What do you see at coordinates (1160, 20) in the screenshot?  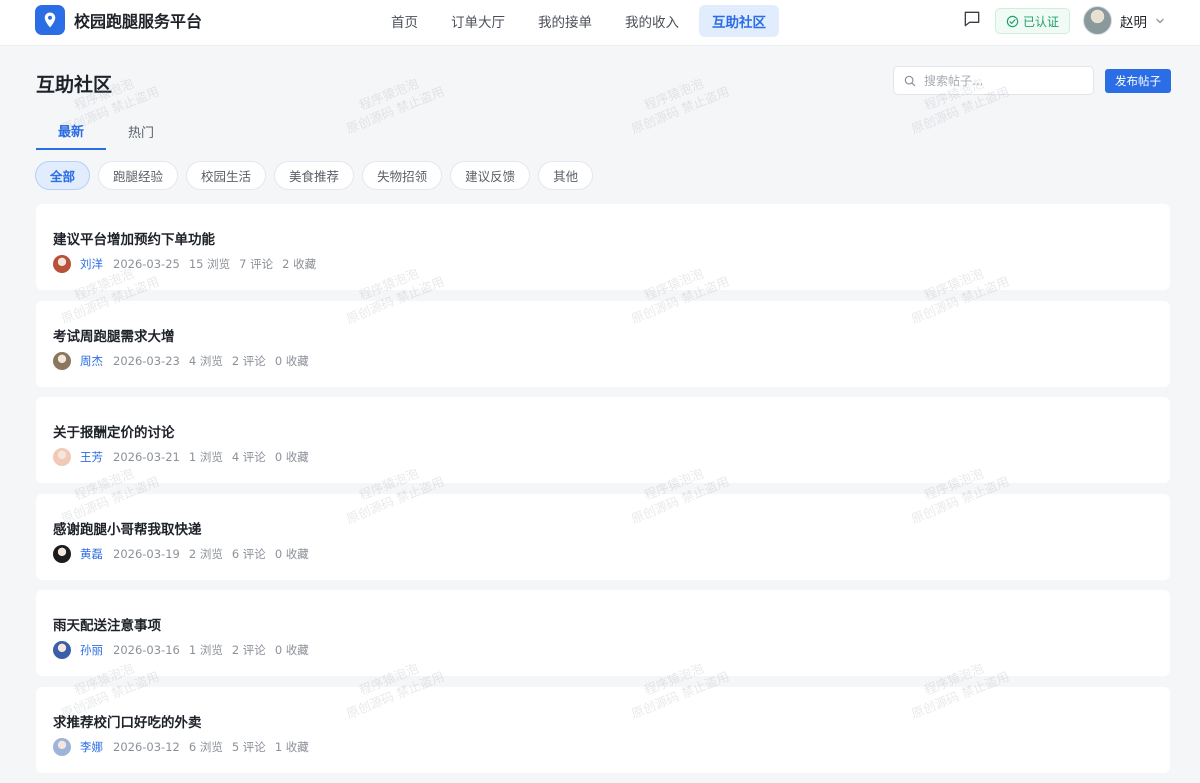 I see `chevron-down-icon` at bounding box center [1160, 20].